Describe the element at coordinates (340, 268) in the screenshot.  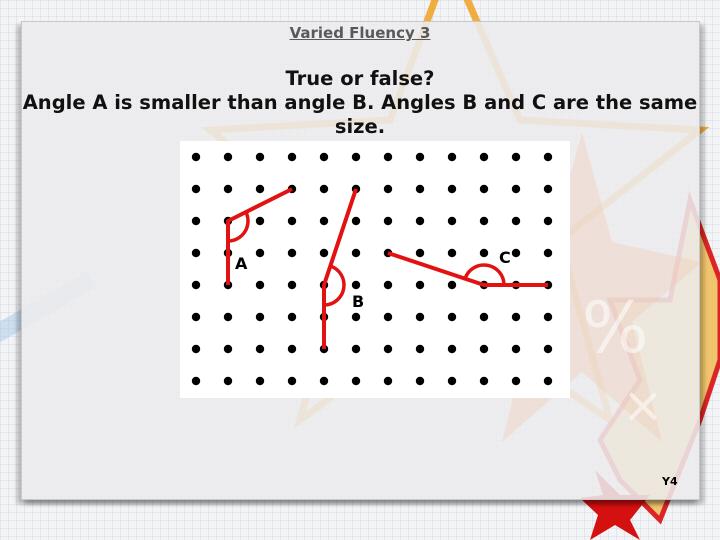
I see `angle-b-arms` at that location.